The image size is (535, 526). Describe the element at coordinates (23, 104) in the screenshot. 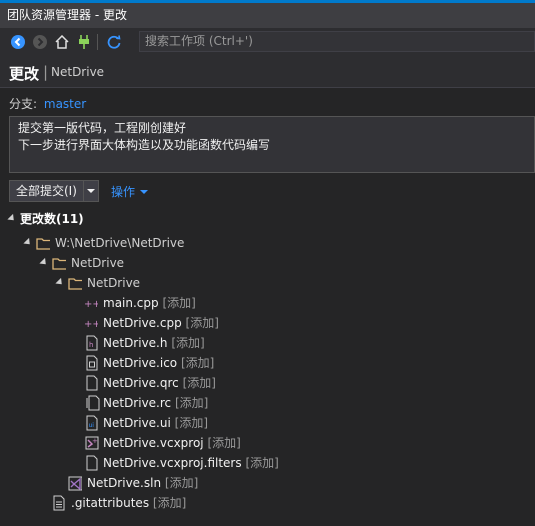

I see `branch-label: 分支:` at that location.